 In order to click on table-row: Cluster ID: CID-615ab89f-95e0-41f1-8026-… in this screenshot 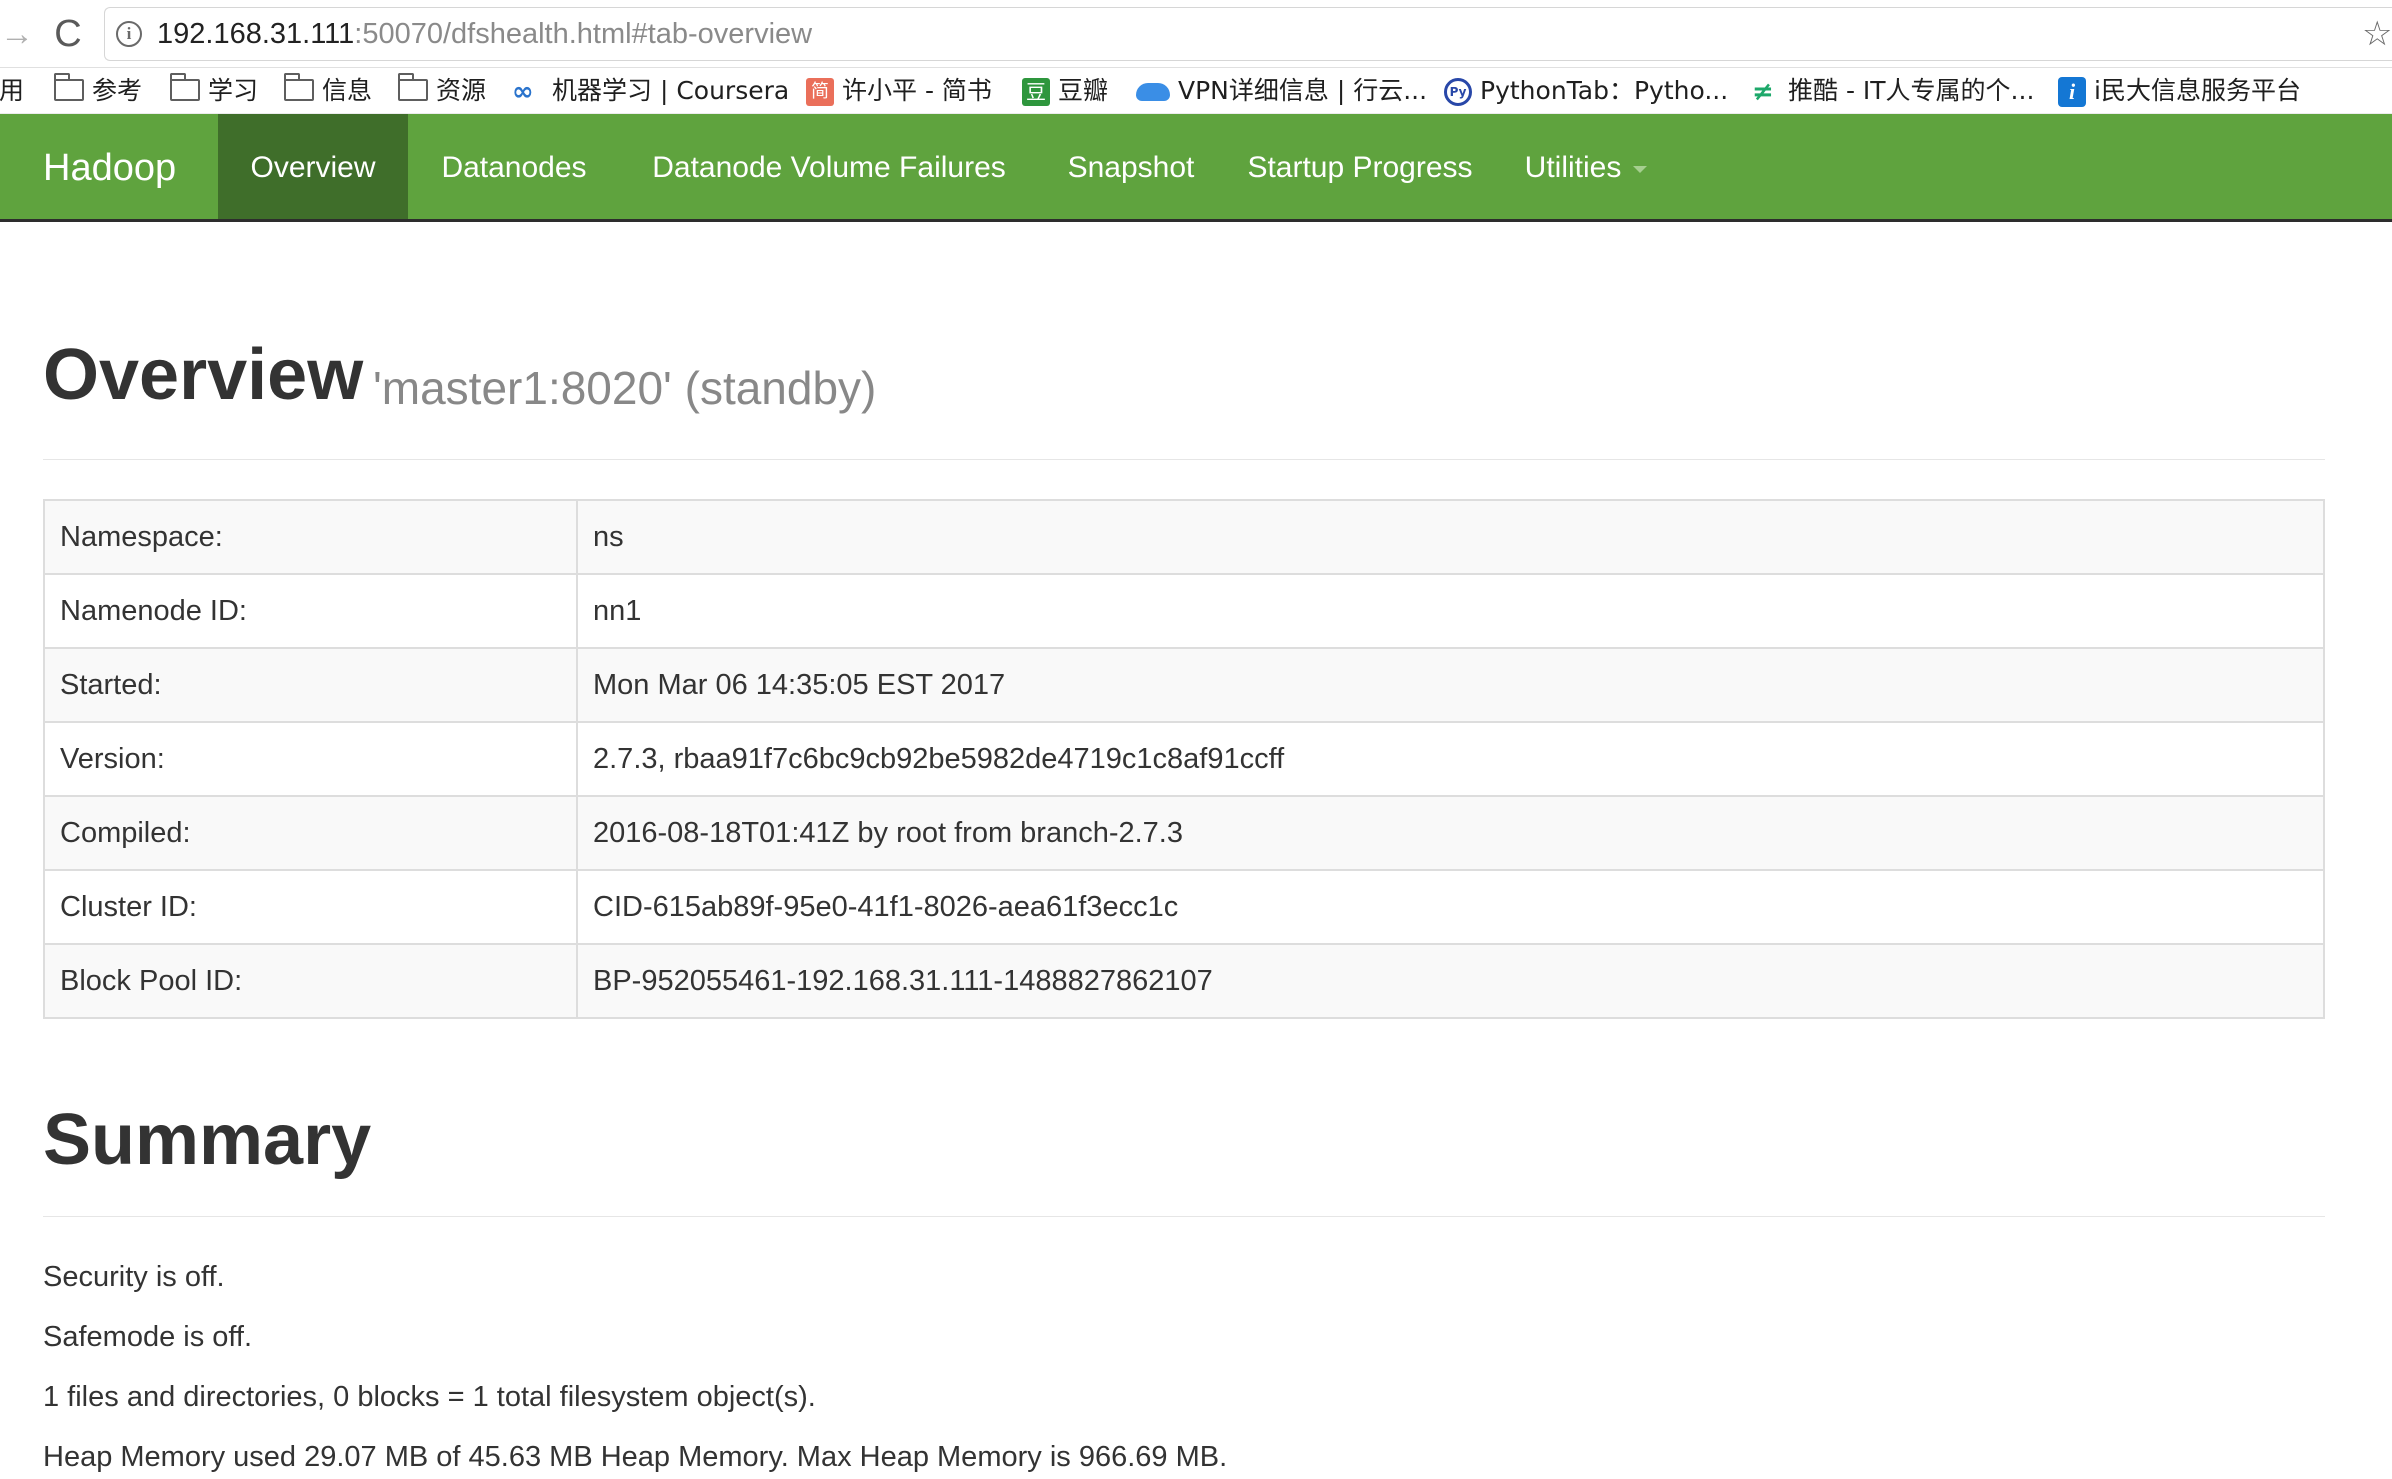, I will do `click(1184, 907)`.